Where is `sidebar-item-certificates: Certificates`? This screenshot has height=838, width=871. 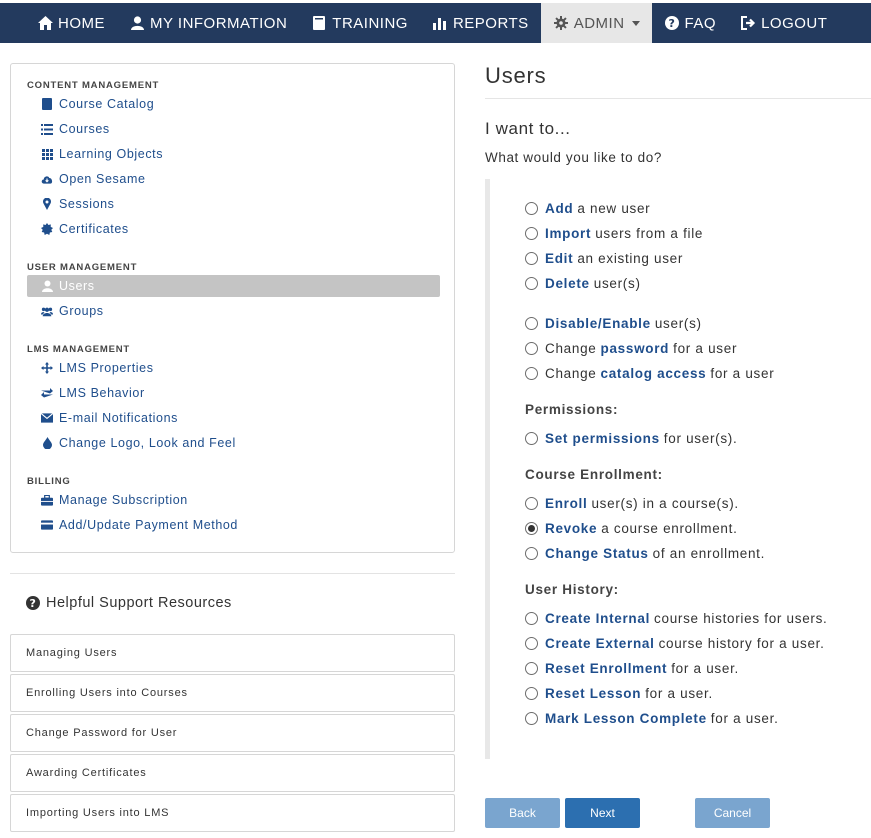 sidebar-item-certificates: Certificates is located at coordinates (85, 229).